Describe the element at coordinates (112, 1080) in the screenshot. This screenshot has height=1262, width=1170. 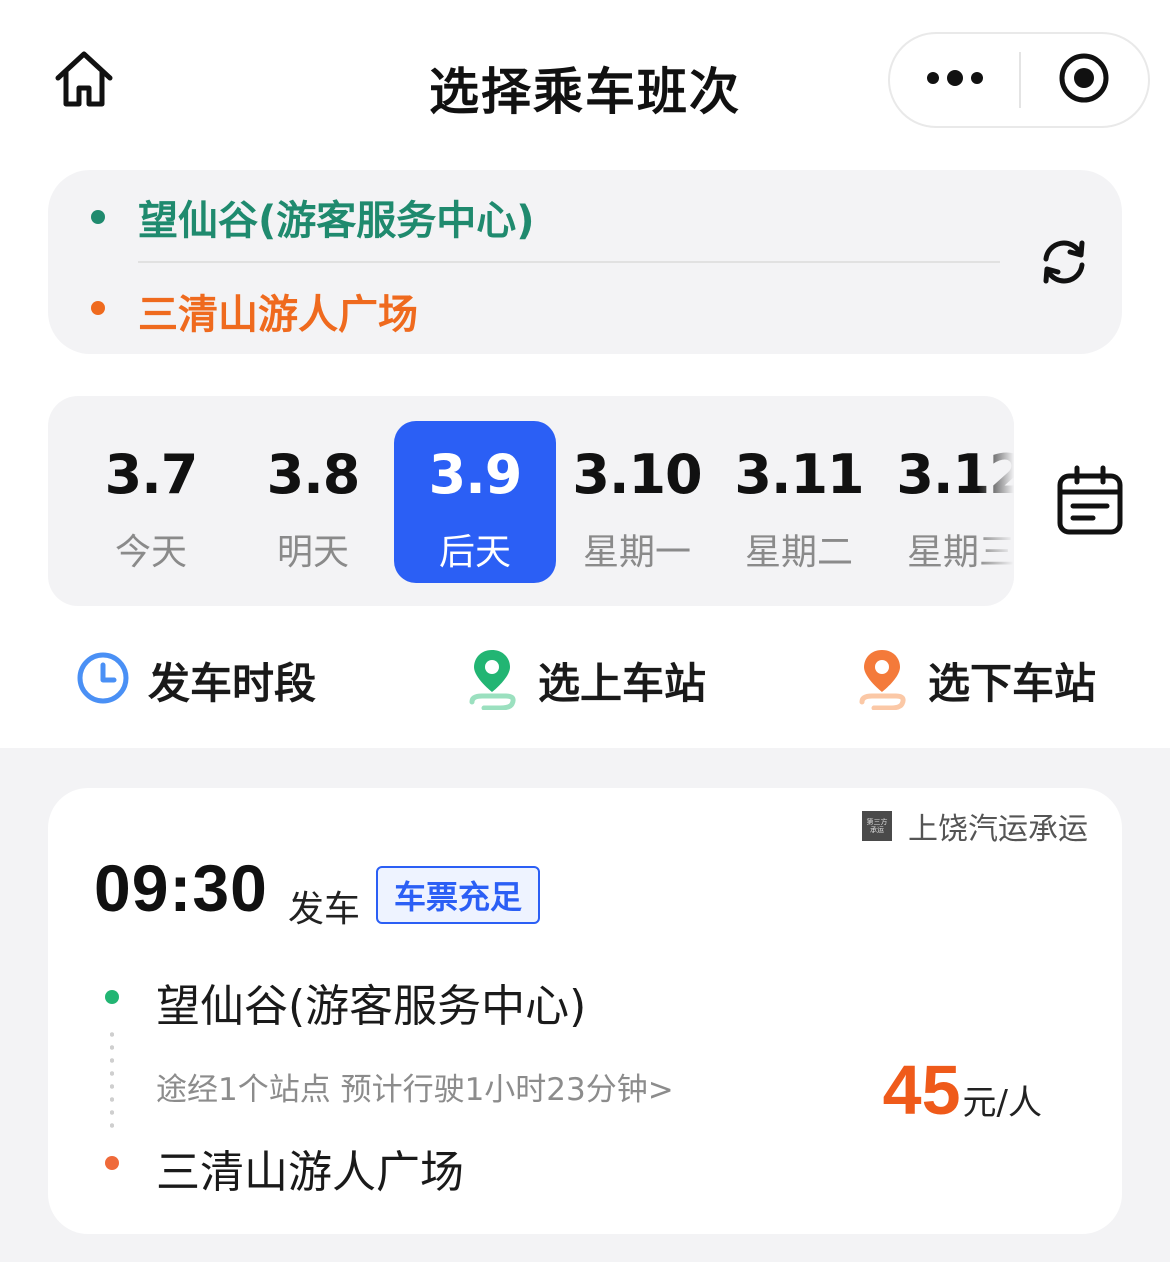
I see `route-dotted-line` at that location.